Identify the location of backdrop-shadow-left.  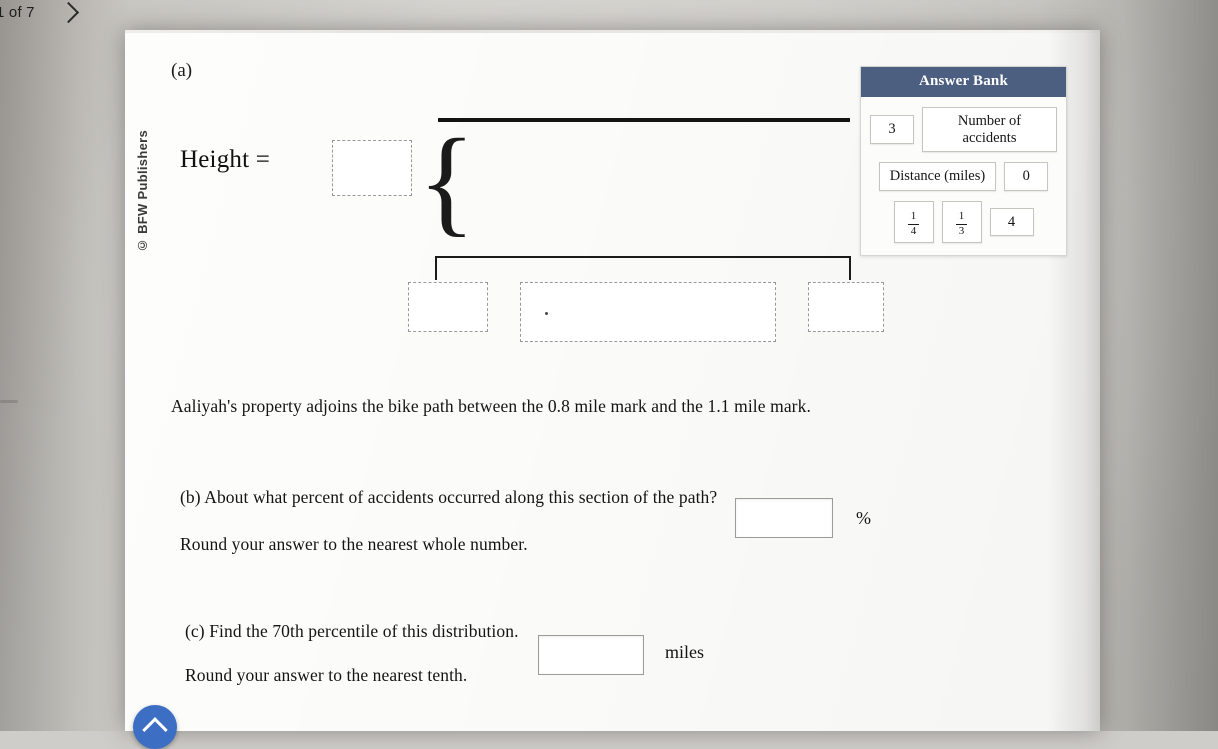
(65, 365).